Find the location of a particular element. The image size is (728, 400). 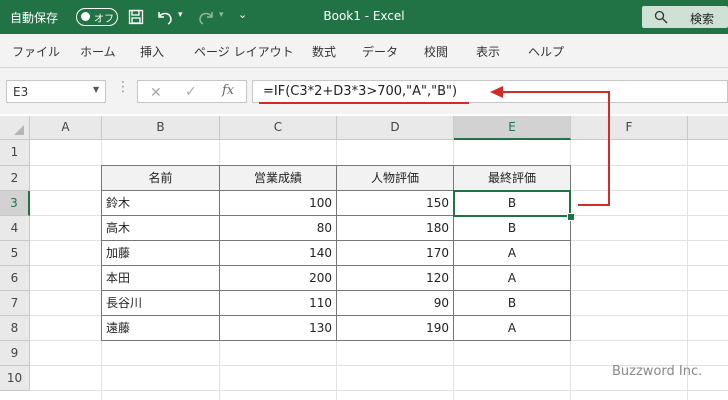

row-header-9: 9 is located at coordinates (15, 353).